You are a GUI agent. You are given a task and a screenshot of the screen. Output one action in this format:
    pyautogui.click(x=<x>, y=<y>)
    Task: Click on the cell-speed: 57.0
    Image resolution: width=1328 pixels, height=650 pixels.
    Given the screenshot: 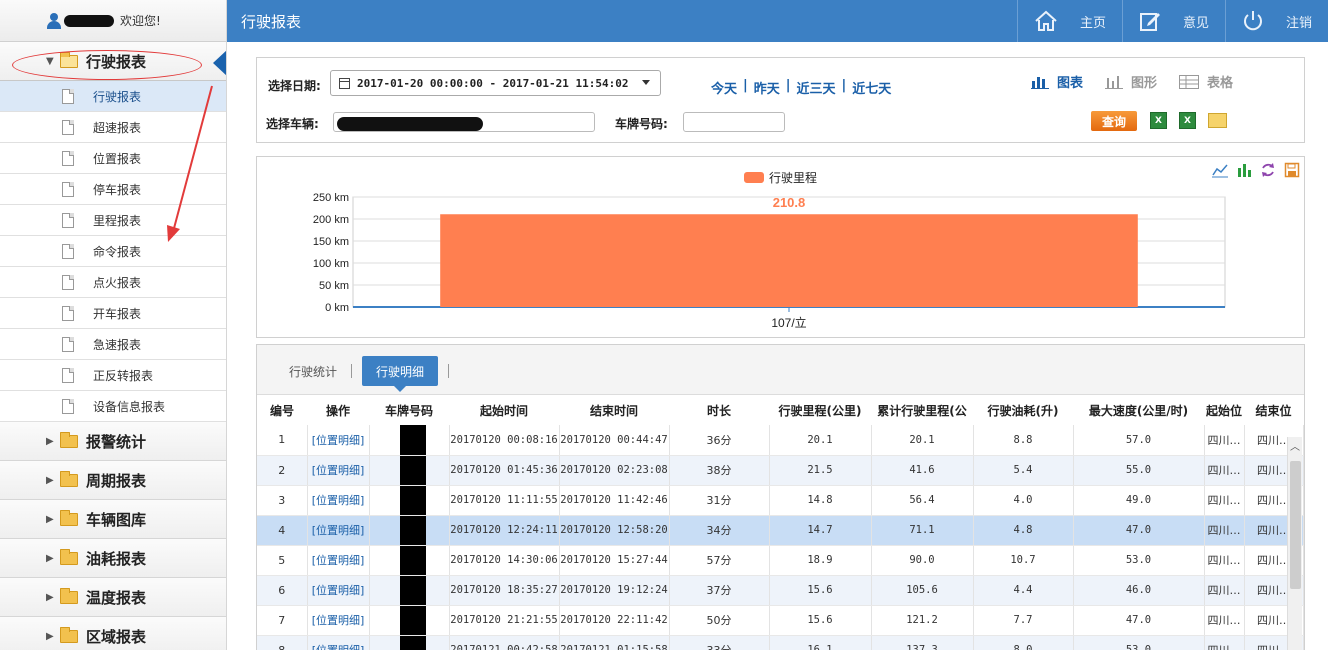 What is the action you would take?
    pyautogui.click(x=1139, y=440)
    